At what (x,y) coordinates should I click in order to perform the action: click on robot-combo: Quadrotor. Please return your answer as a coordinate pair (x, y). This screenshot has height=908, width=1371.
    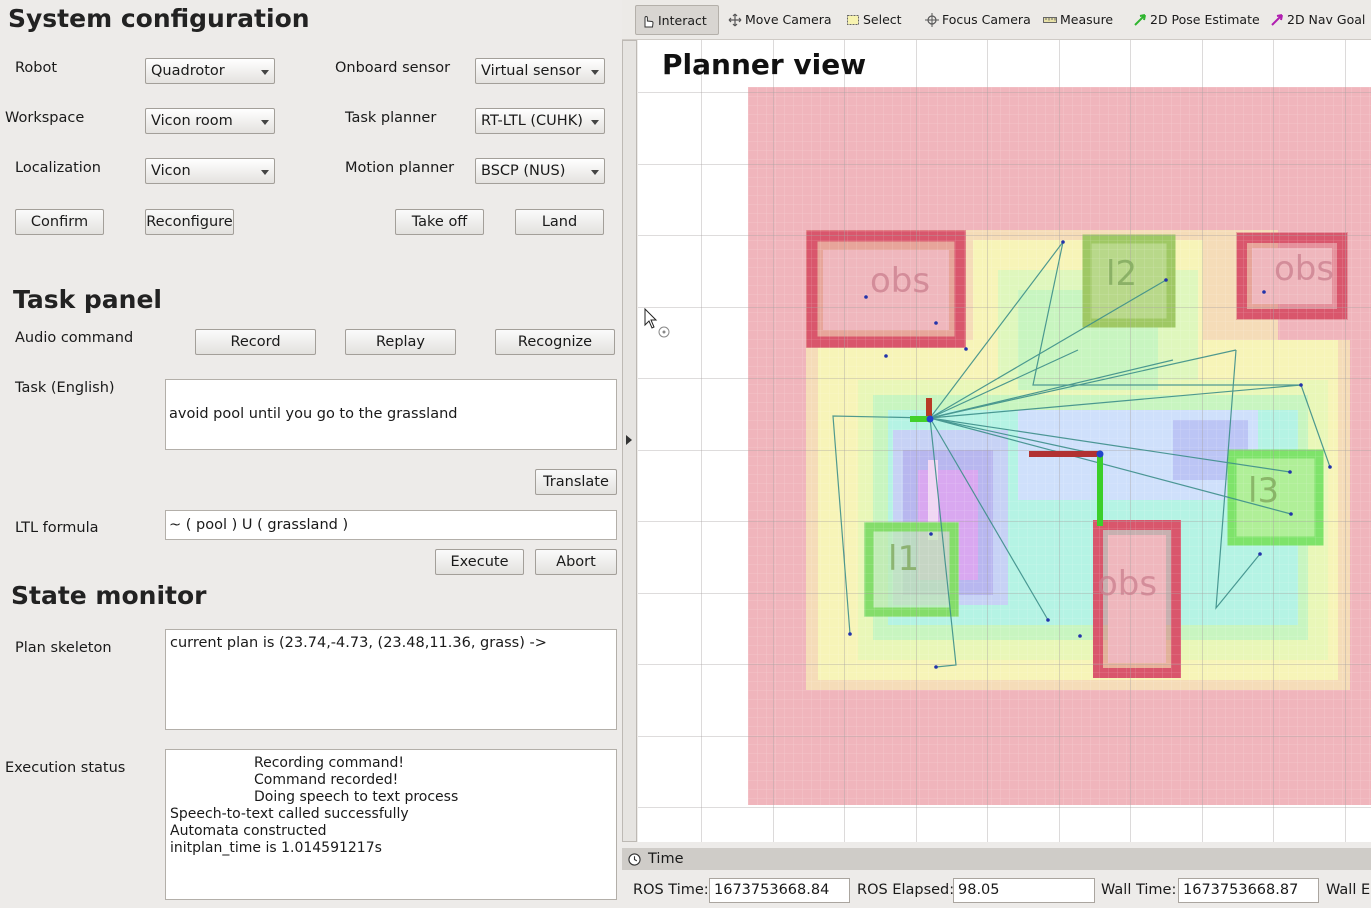
    Looking at the image, I should click on (210, 71).